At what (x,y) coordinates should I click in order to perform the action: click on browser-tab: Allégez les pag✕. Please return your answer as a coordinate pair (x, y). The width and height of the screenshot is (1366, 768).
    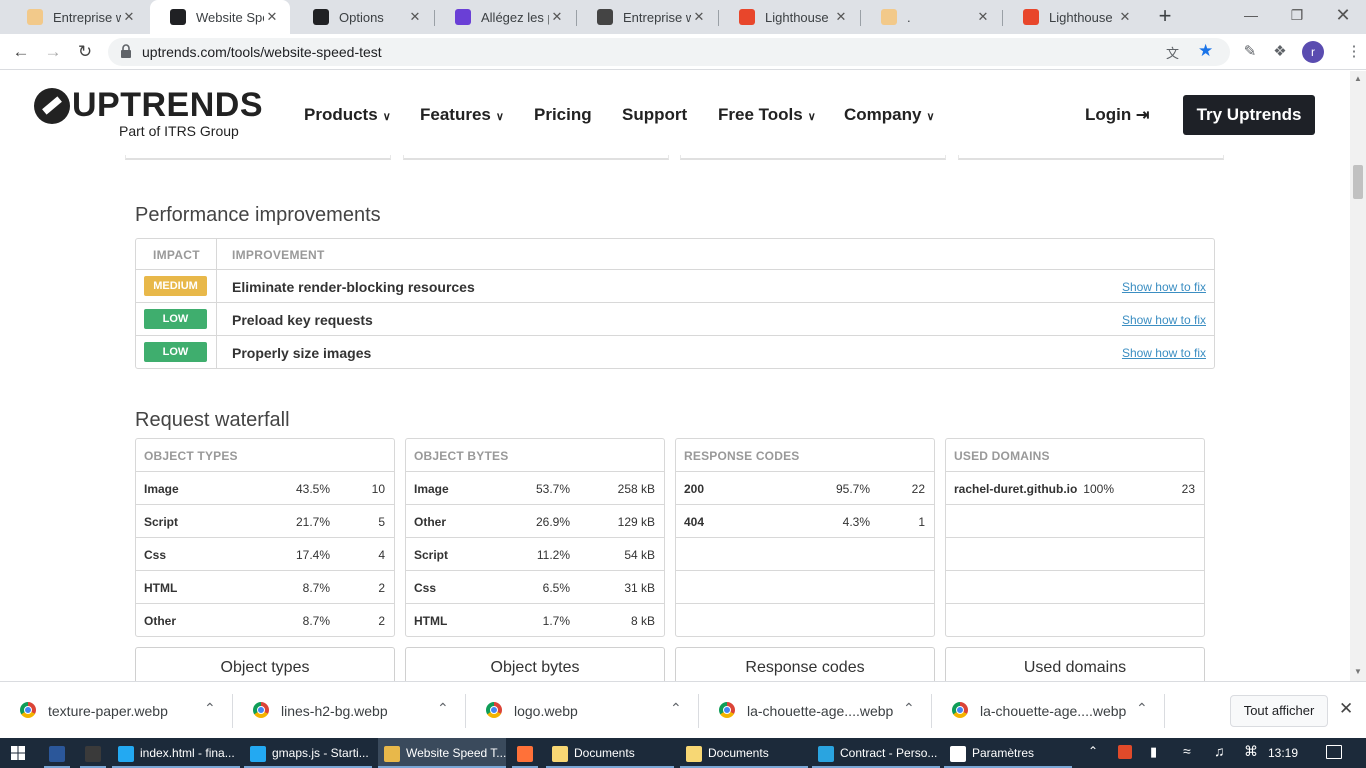
    Looking at the image, I should click on (505, 17).